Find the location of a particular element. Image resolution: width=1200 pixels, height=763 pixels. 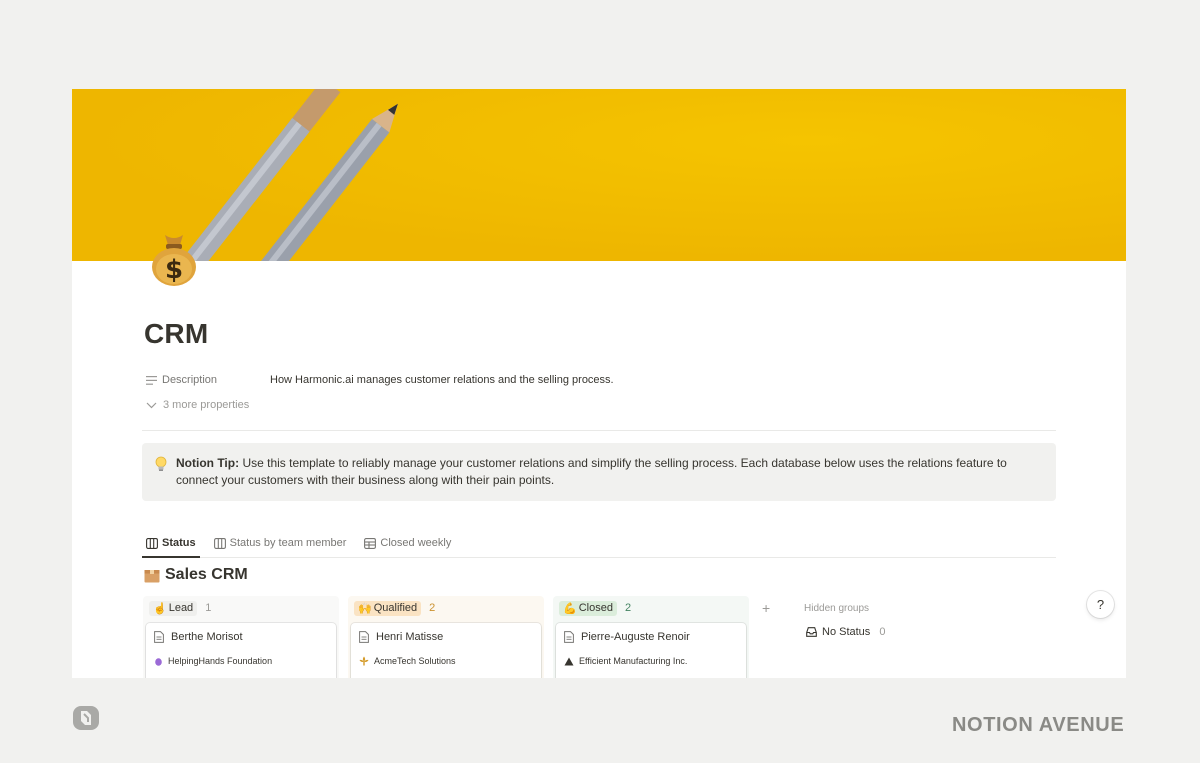

tab-label: Status by team member is located at coordinates (288, 543).